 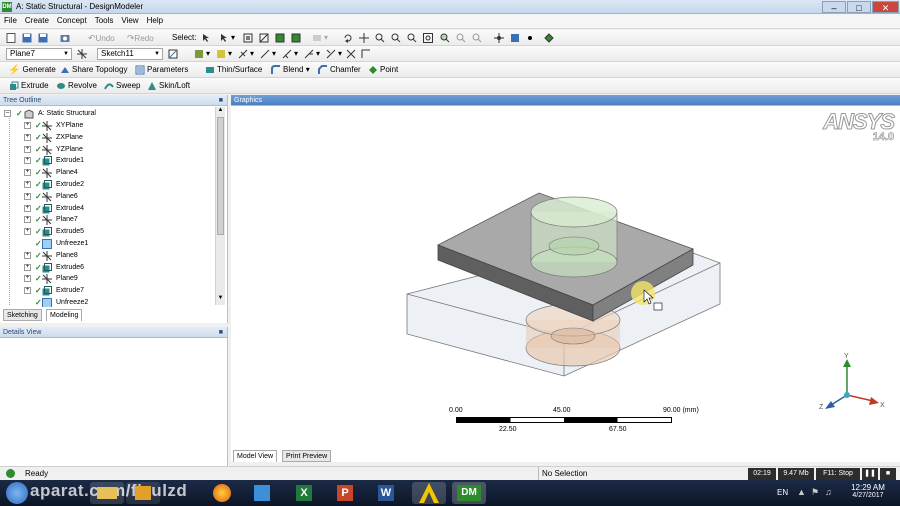 What do you see at coordinates (801, 492) in the screenshot?
I see `tray-up-icon: ▲` at bounding box center [801, 492].